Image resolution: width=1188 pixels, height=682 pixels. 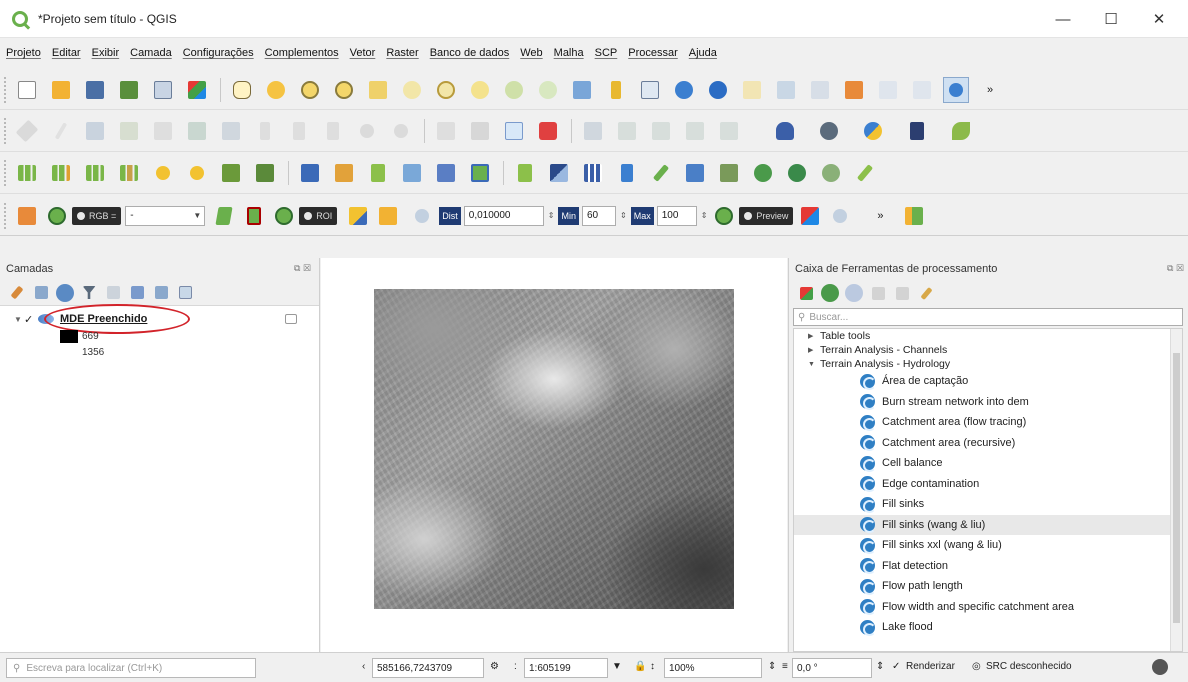 What do you see at coordinates (988, 566) in the screenshot?
I see `algorithm-item: Flat detection` at bounding box center [988, 566].